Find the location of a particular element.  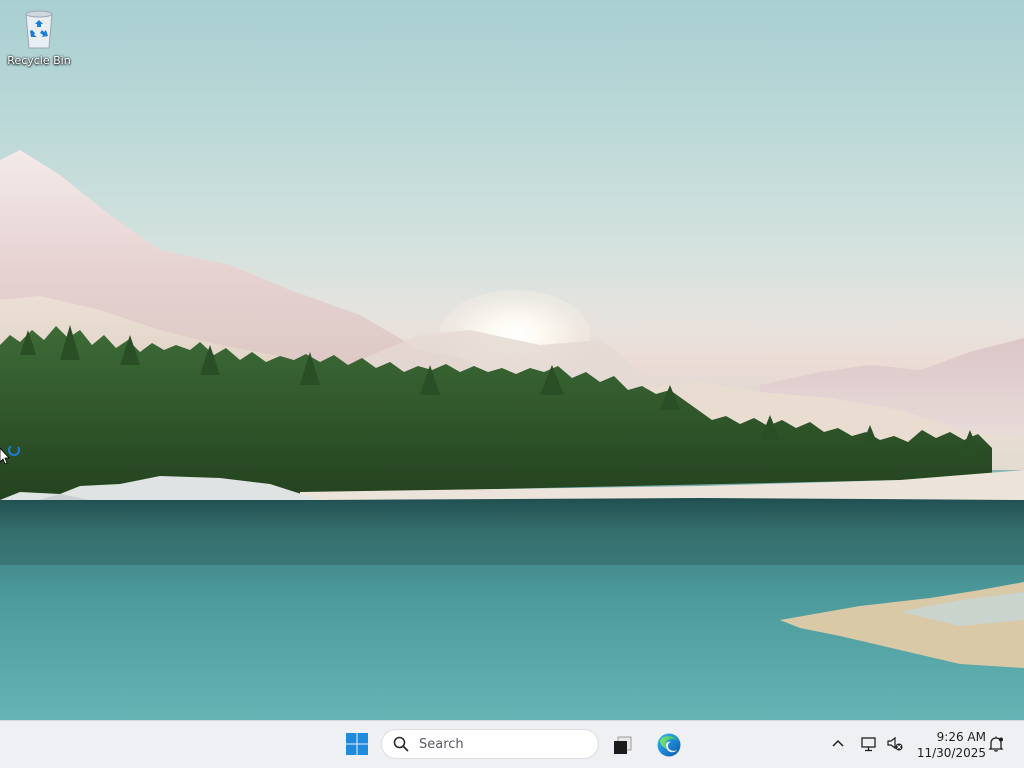

search-icon is located at coordinates (401, 744).